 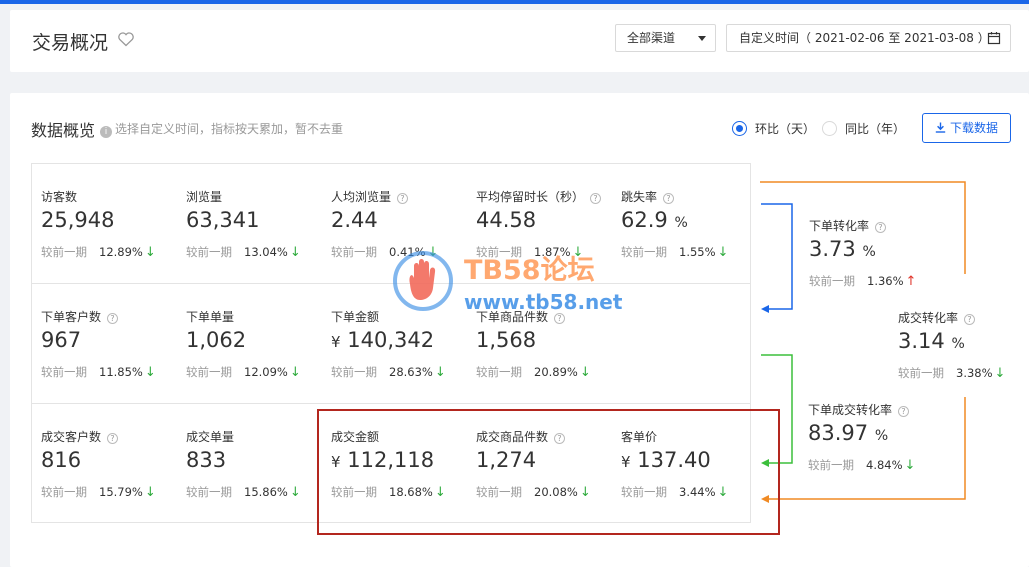 What do you see at coordinates (832, 249) in the screenshot?
I see `metric-number: 3.73` at bounding box center [832, 249].